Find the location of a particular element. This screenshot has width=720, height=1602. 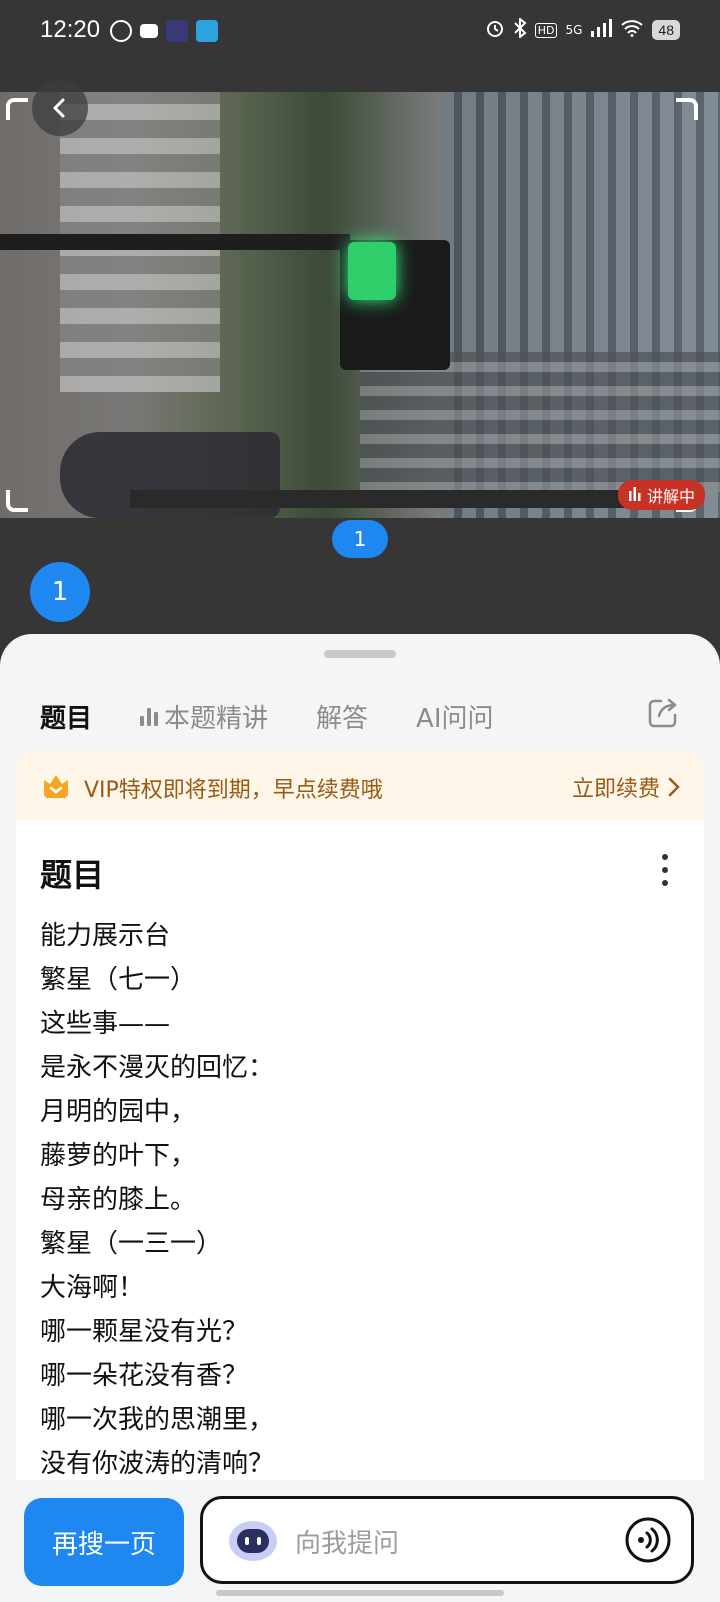

crop-corner-bottom-left is located at coordinates (17, 501).